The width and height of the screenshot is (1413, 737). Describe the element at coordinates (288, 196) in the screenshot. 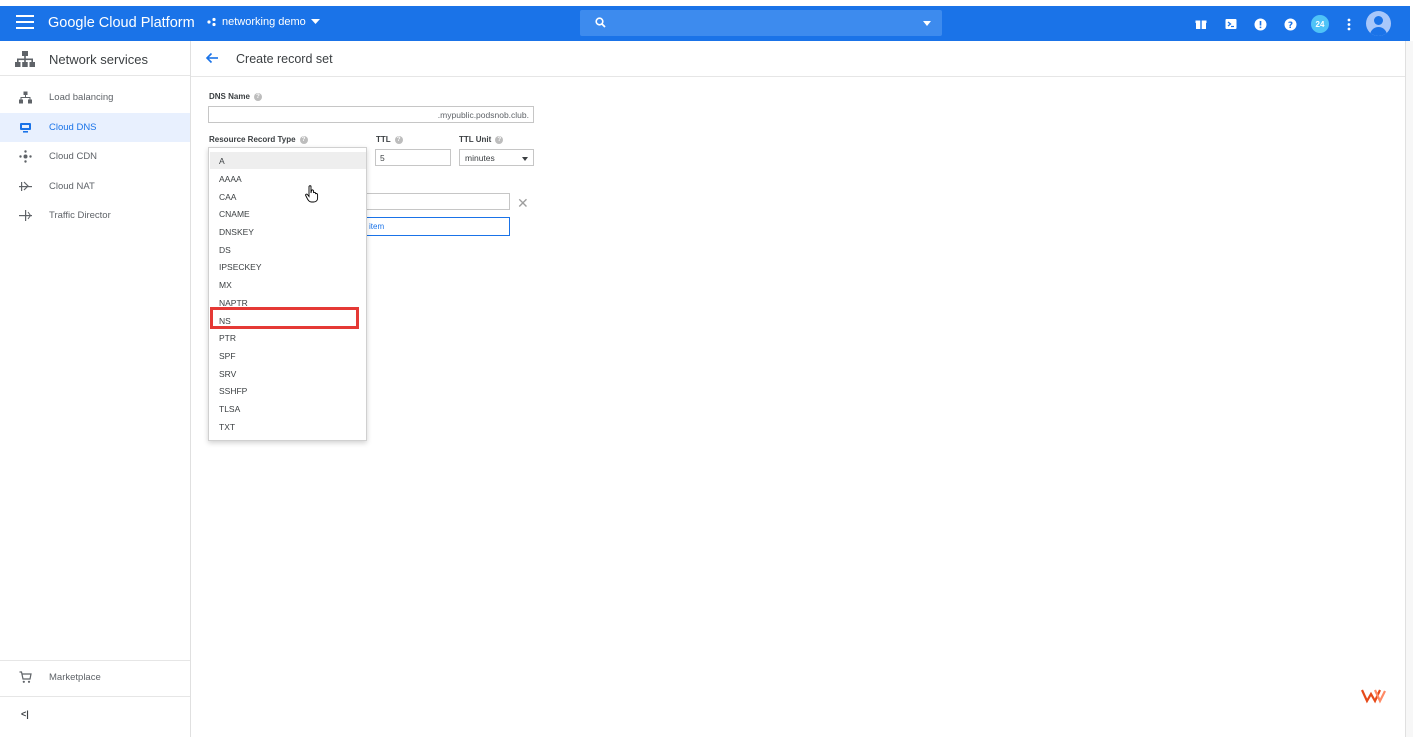

I see `dropdown-option-caa: CAA` at that location.